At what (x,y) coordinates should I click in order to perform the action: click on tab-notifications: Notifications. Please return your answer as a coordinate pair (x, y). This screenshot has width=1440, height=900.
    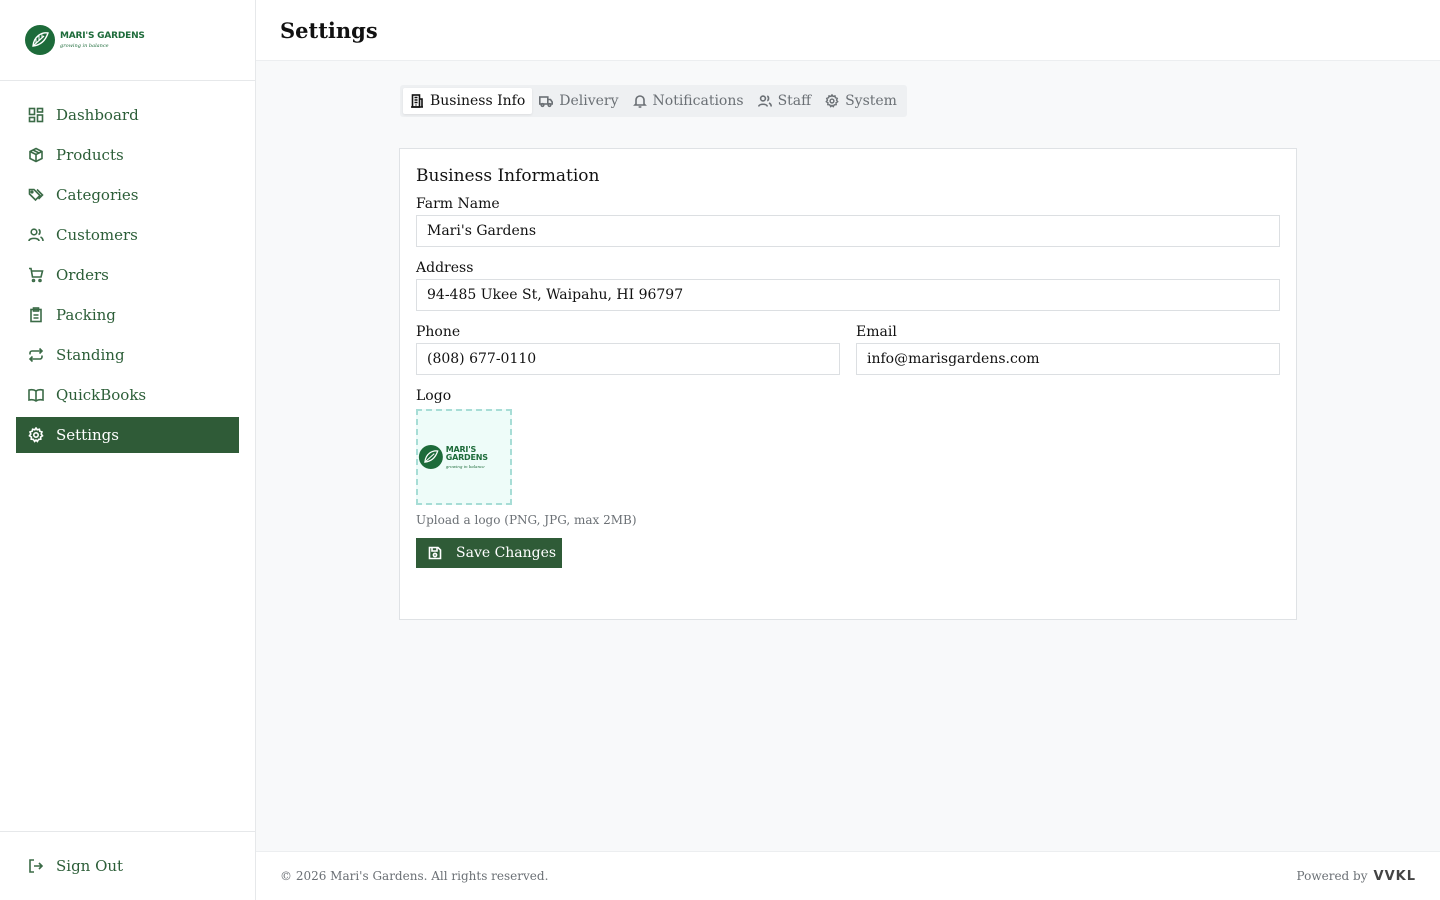
    Looking at the image, I should click on (688, 101).